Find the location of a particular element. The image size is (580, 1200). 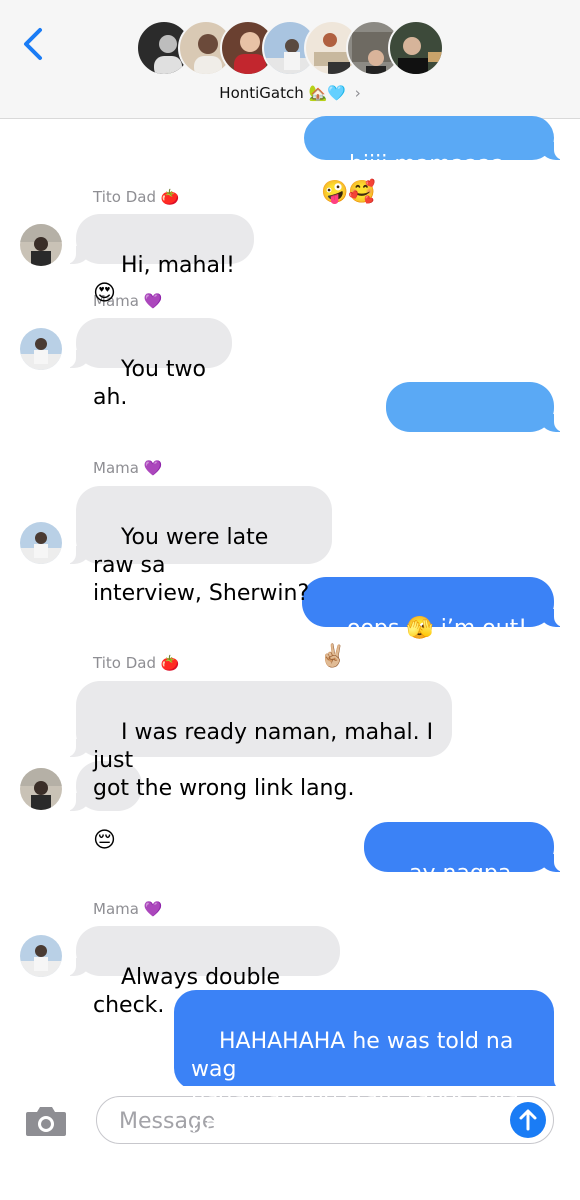

outgoing-message: hiiii mamaaaa 🤪🥰 is located at coordinates (434, 160).